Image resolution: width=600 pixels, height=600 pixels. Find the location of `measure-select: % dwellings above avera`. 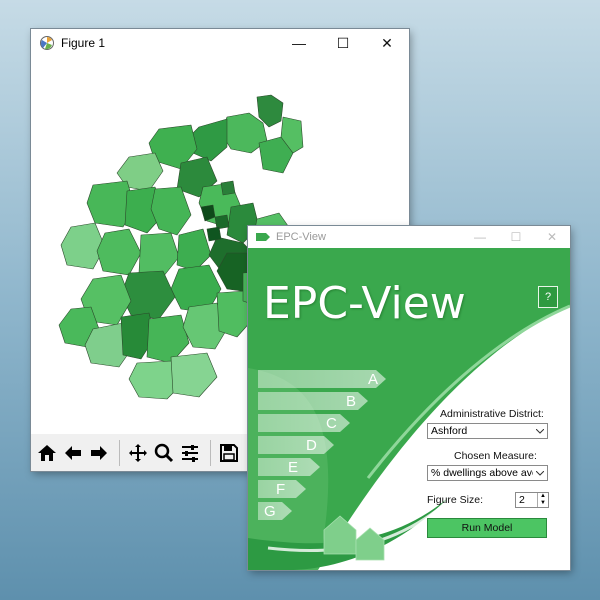

measure-select: % dwellings above avera is located at coordinates (487, 473).